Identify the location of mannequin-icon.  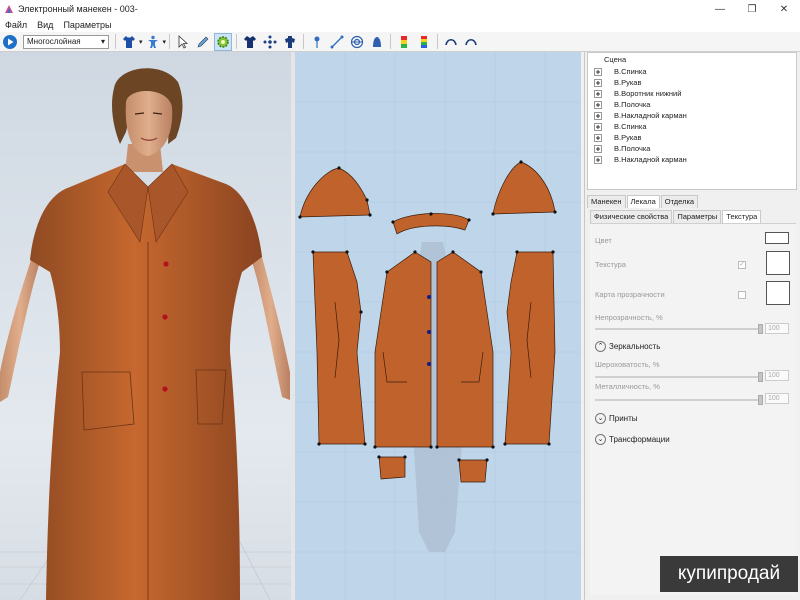
(153, 42).